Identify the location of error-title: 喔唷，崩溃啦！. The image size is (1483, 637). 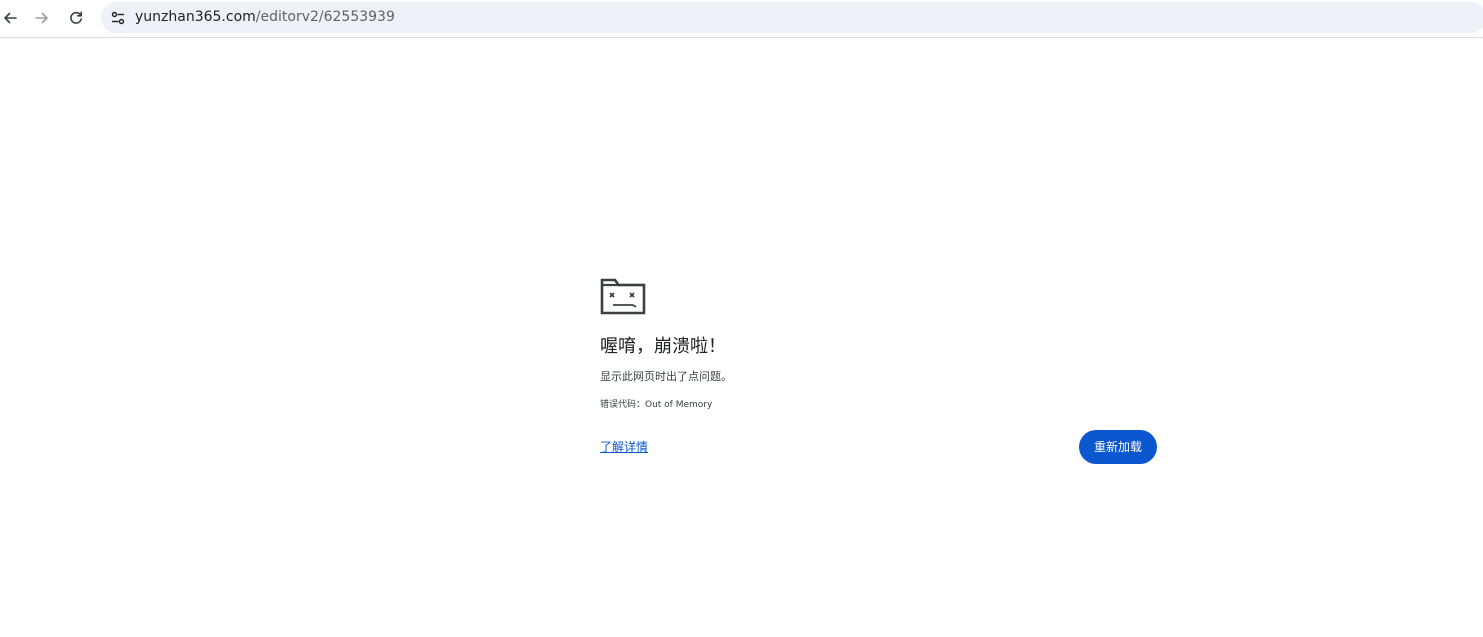
(663, 346).